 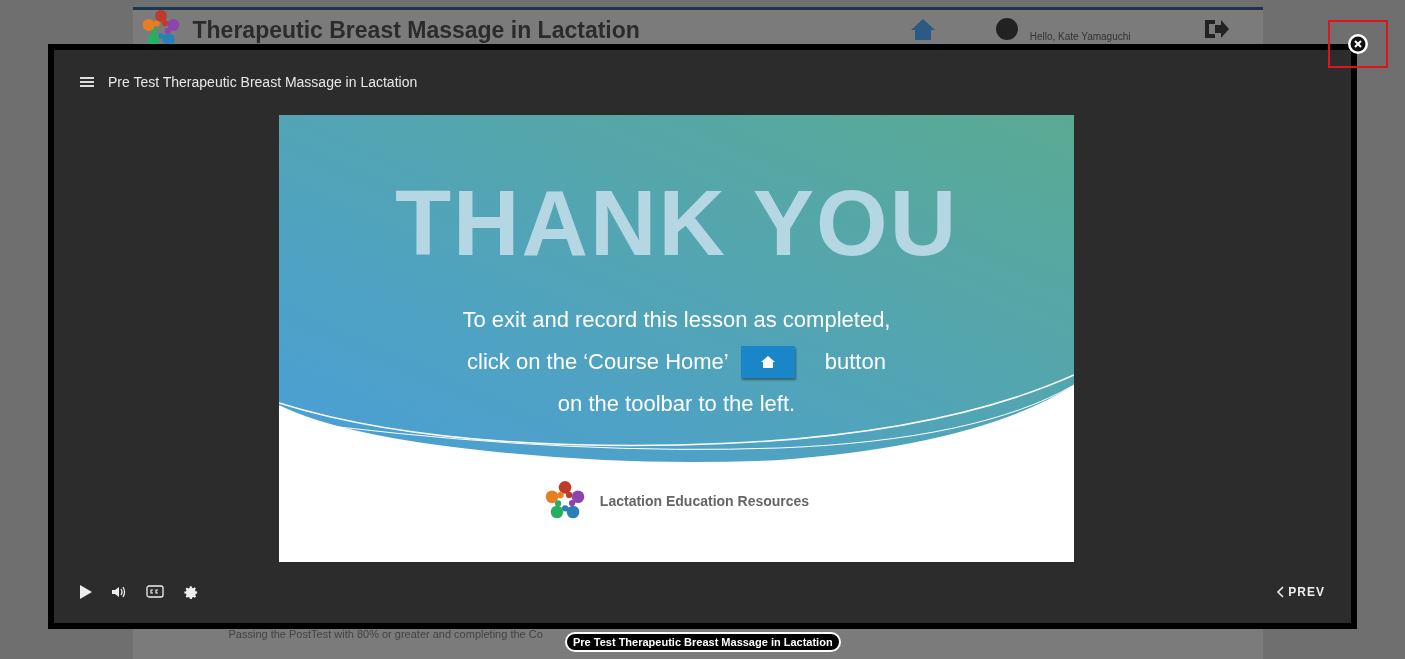 I want to click on home-icon, so click(x=767, y=361).